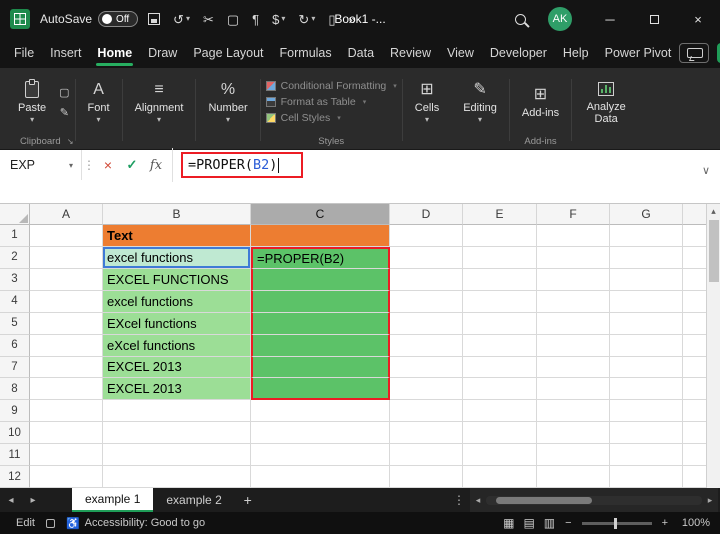 This screenshot has width=720, height=534. I want to click on menu-tab-developer: Developer, so click(518, 53).